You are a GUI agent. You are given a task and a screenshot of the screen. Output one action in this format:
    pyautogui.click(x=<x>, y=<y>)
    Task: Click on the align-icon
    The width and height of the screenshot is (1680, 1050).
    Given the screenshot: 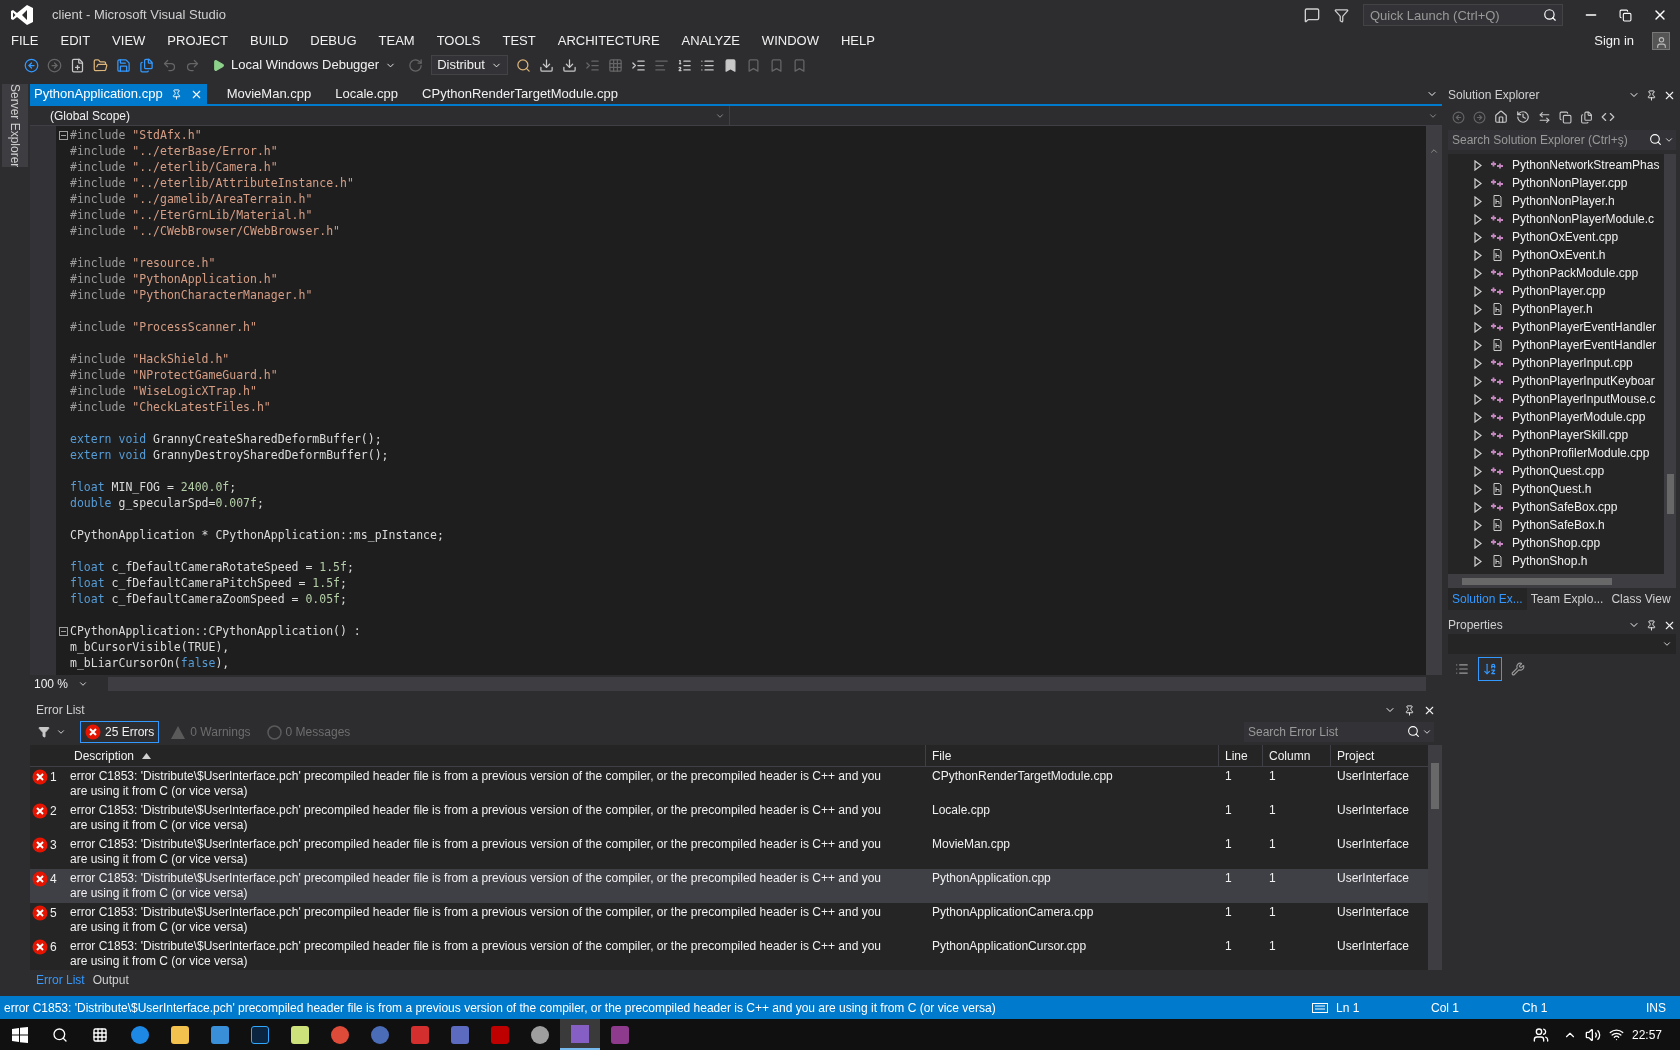 What is the action you would take?
    pyautogui.click(x=661, y=65)
    